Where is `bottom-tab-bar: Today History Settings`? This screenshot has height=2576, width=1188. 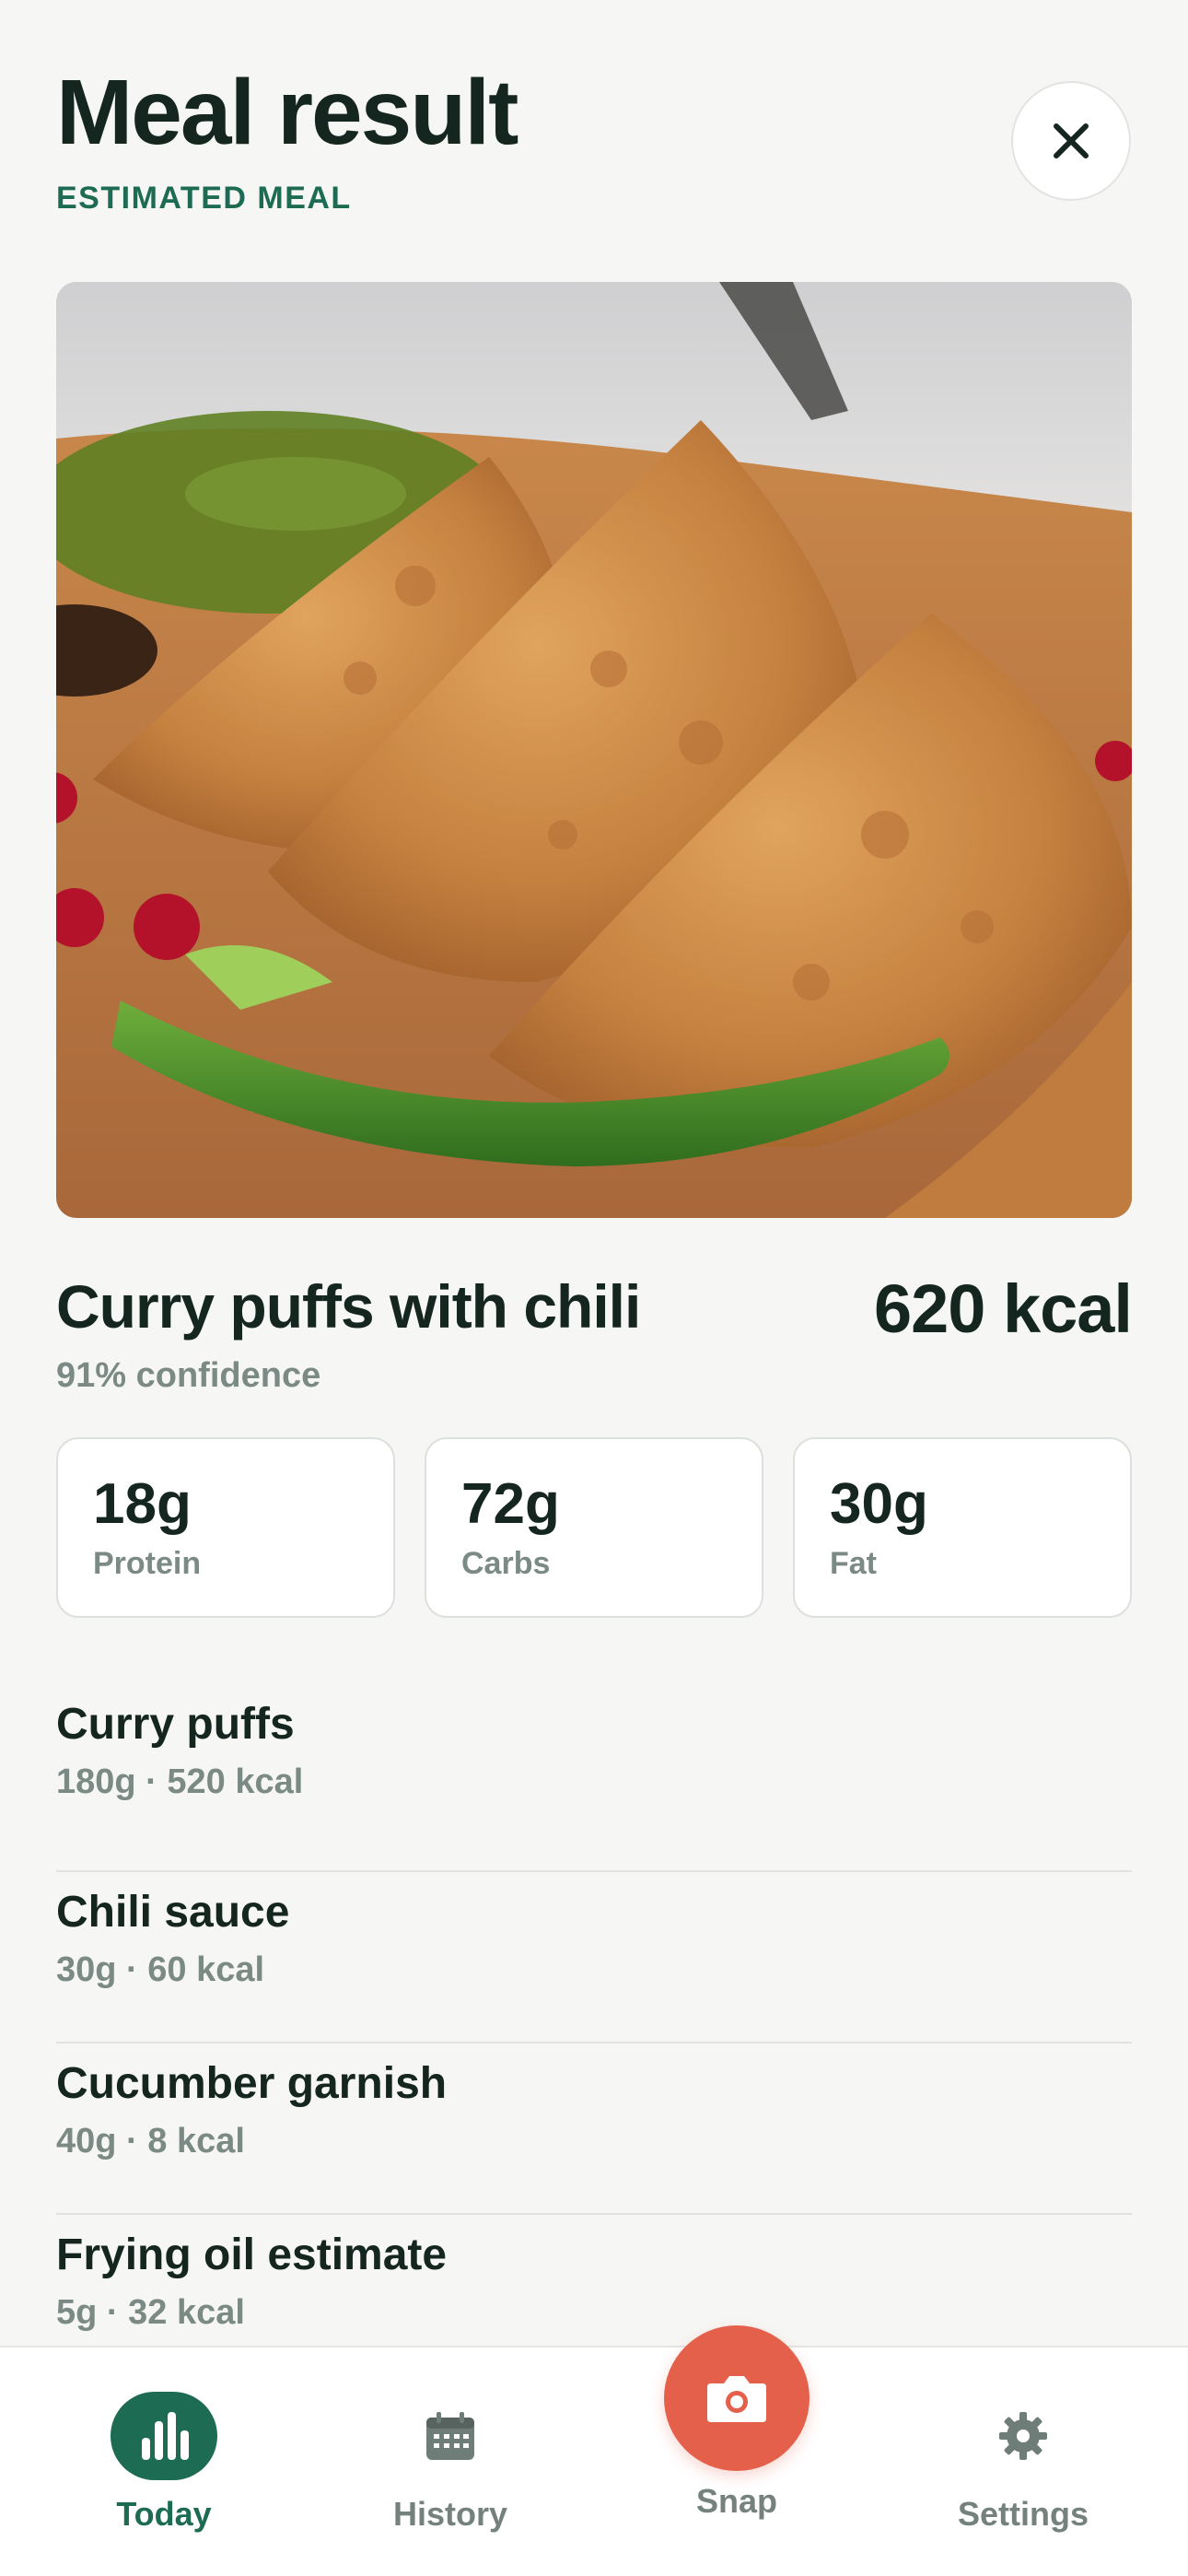
bottom-tab-bar: Today History Settings is located at coordinates (594, 2461).